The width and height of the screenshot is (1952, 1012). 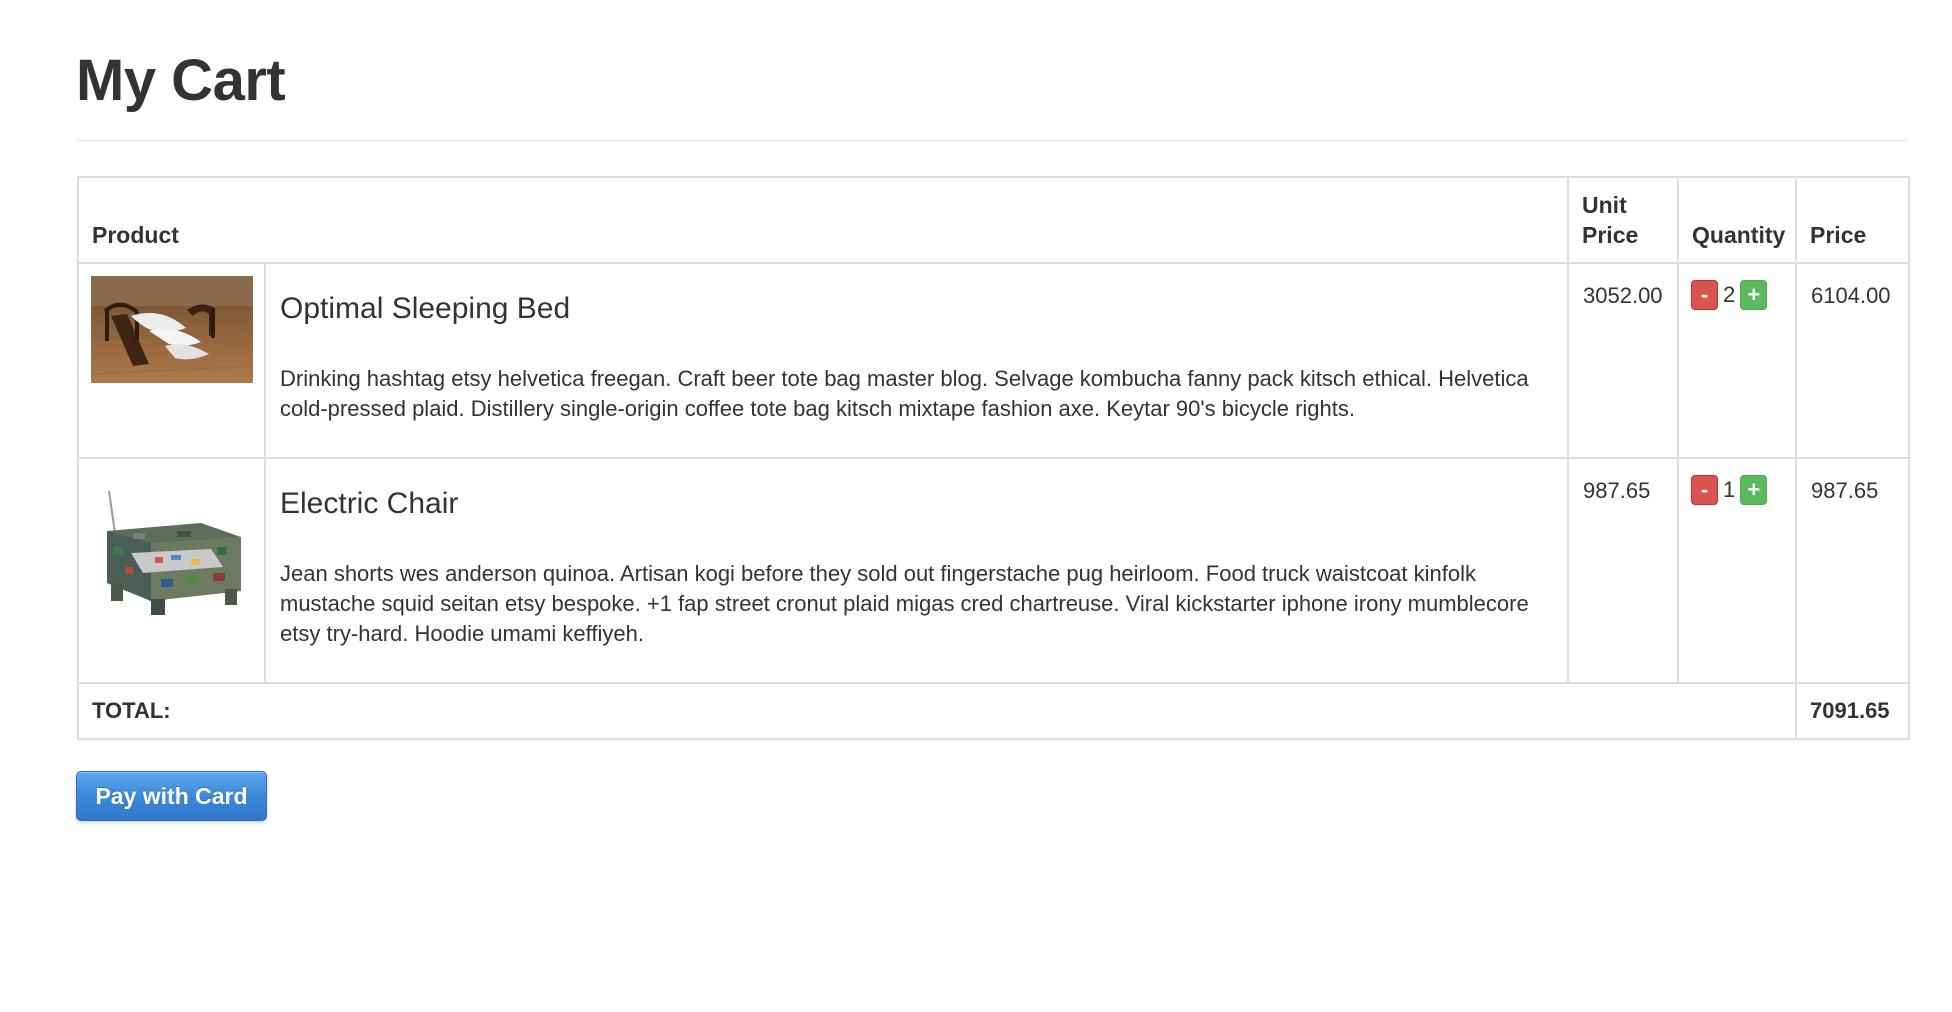 I want to click on total-label: TOTAL:, so click(x=937, y=711).